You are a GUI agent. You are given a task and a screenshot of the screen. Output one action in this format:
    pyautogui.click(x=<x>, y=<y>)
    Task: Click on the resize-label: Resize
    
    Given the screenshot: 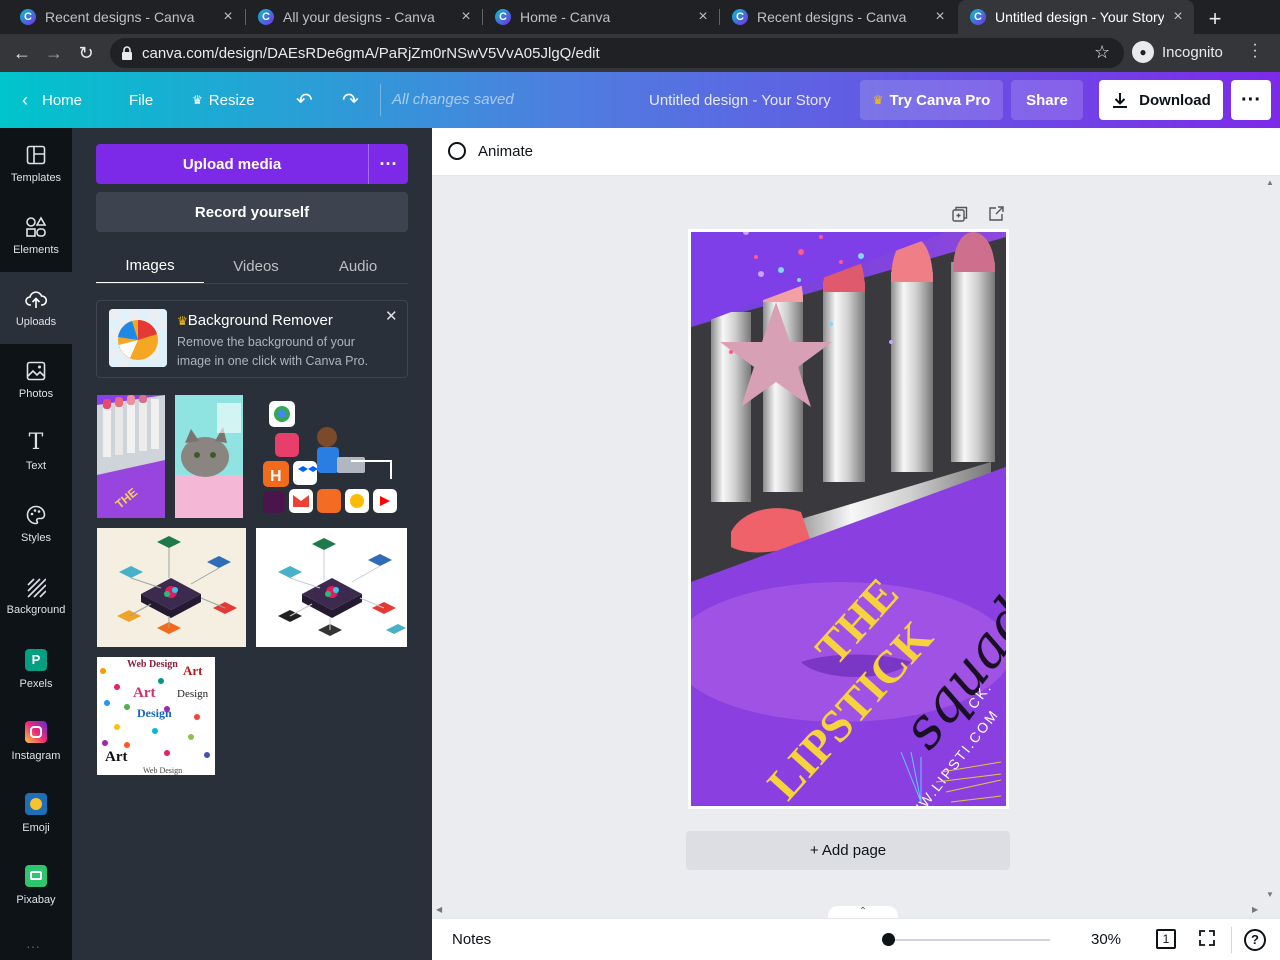 What is the action you would take?
    pyautogui.click(x=231, y=100)
    